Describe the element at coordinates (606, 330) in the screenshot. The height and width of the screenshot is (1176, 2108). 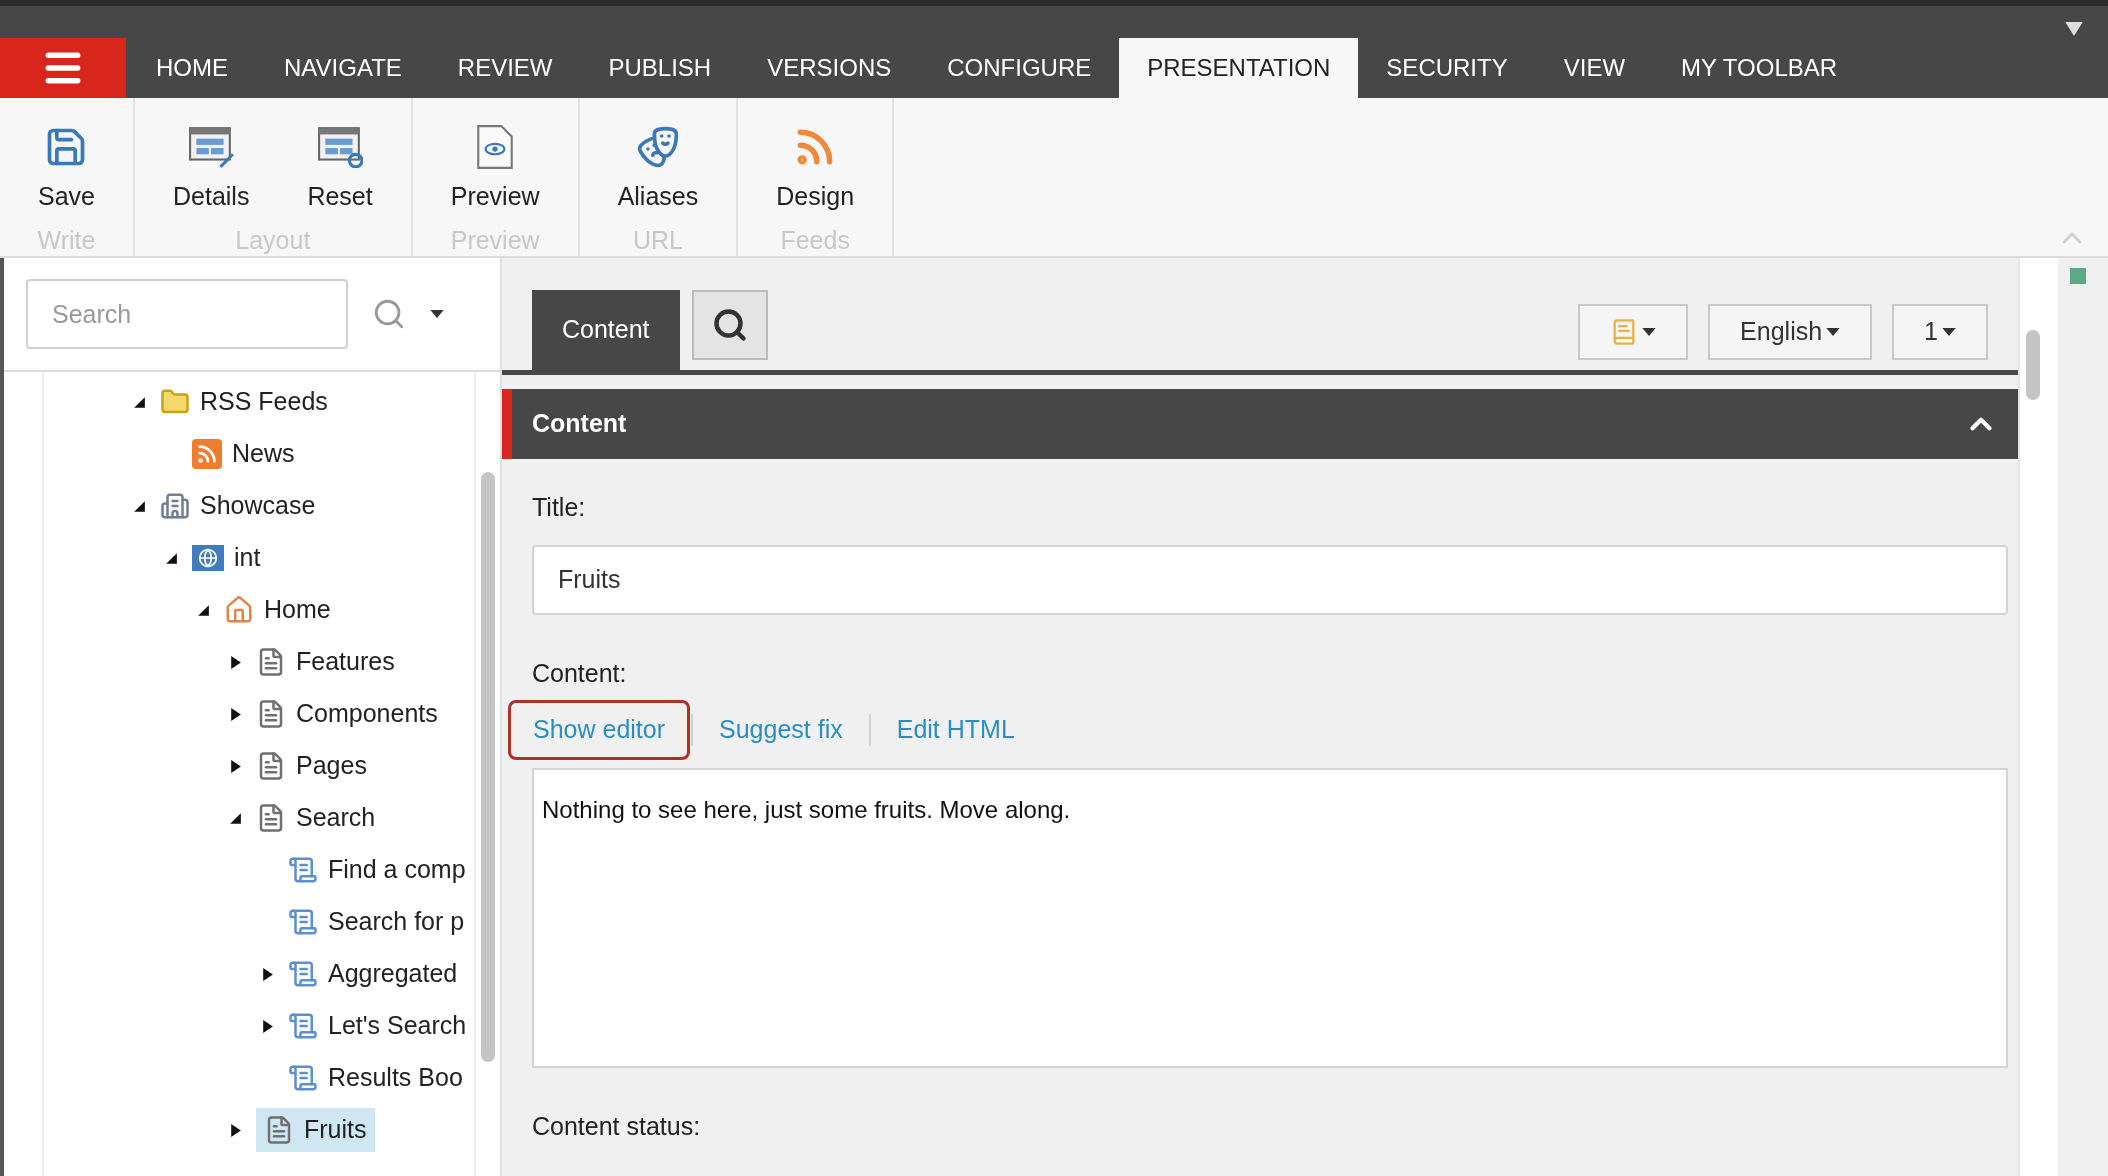
I see `editor-tab: Content` at that location.